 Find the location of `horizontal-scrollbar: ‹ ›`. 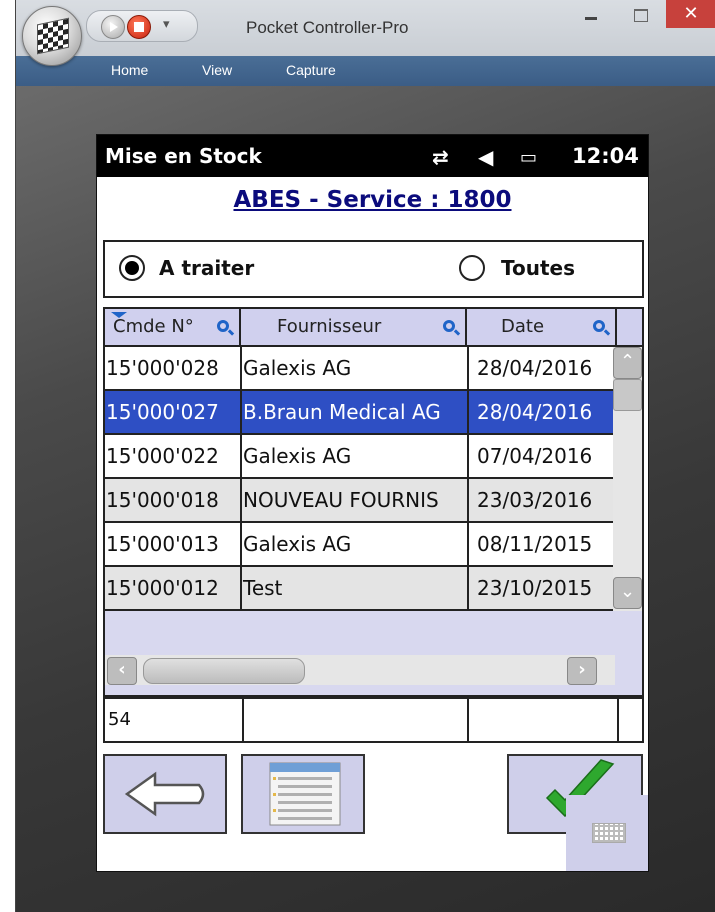

horizontal-scrollbar: ‹ › is located at coordinates (360, 670).